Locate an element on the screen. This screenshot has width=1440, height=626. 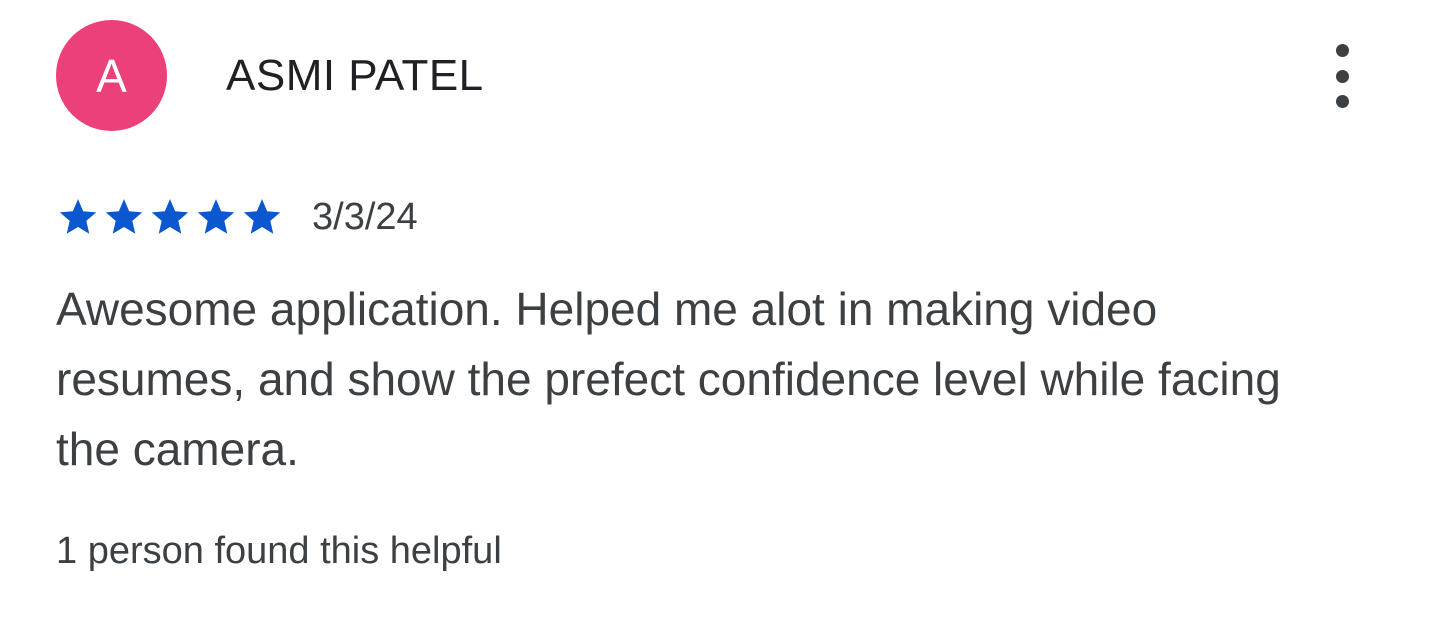
author-name: ASMI PATEL is located at coordinates (355, 75).